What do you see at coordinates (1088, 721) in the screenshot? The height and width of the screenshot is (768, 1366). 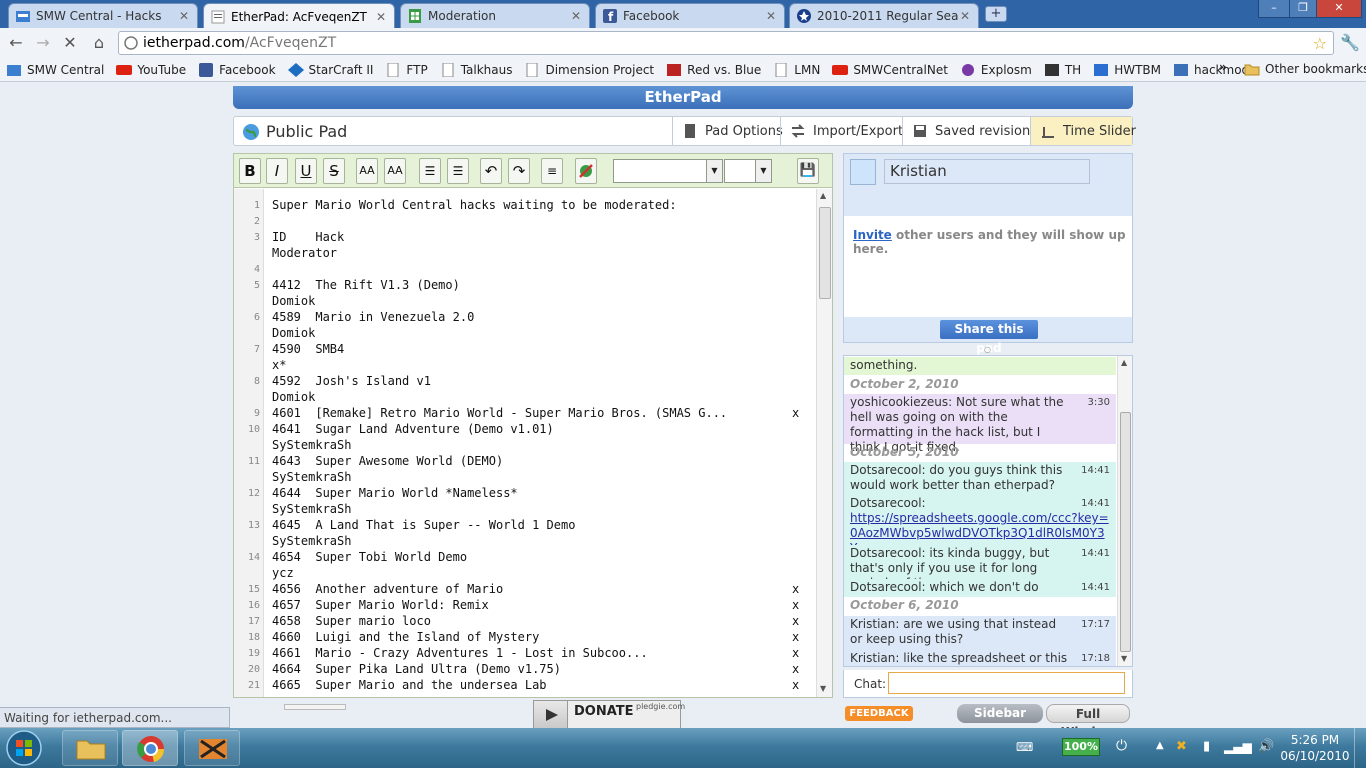 I see `full-window-button: Full Window` at bounding box center [1088, 721].